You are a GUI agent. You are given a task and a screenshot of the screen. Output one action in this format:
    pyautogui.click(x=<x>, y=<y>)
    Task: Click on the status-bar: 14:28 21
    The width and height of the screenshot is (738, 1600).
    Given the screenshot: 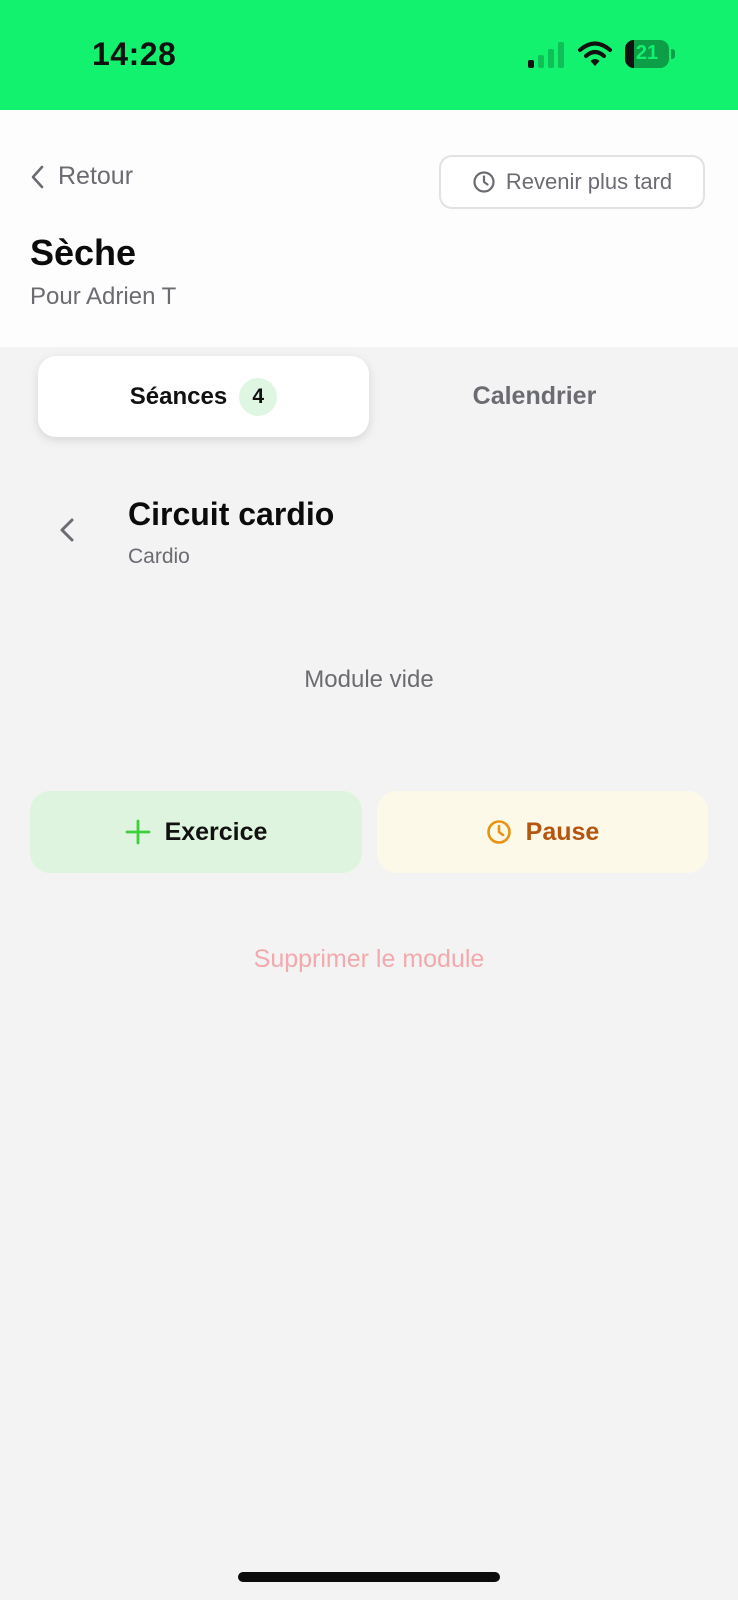 What is the action you would take?
    pyautogui.click(x=369, y=55)
    